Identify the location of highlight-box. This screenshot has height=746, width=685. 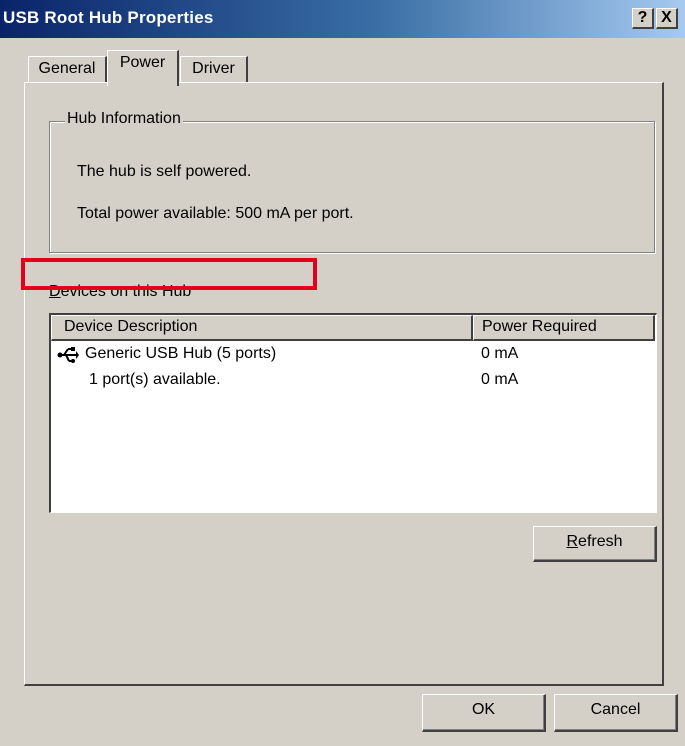
(169, 274).